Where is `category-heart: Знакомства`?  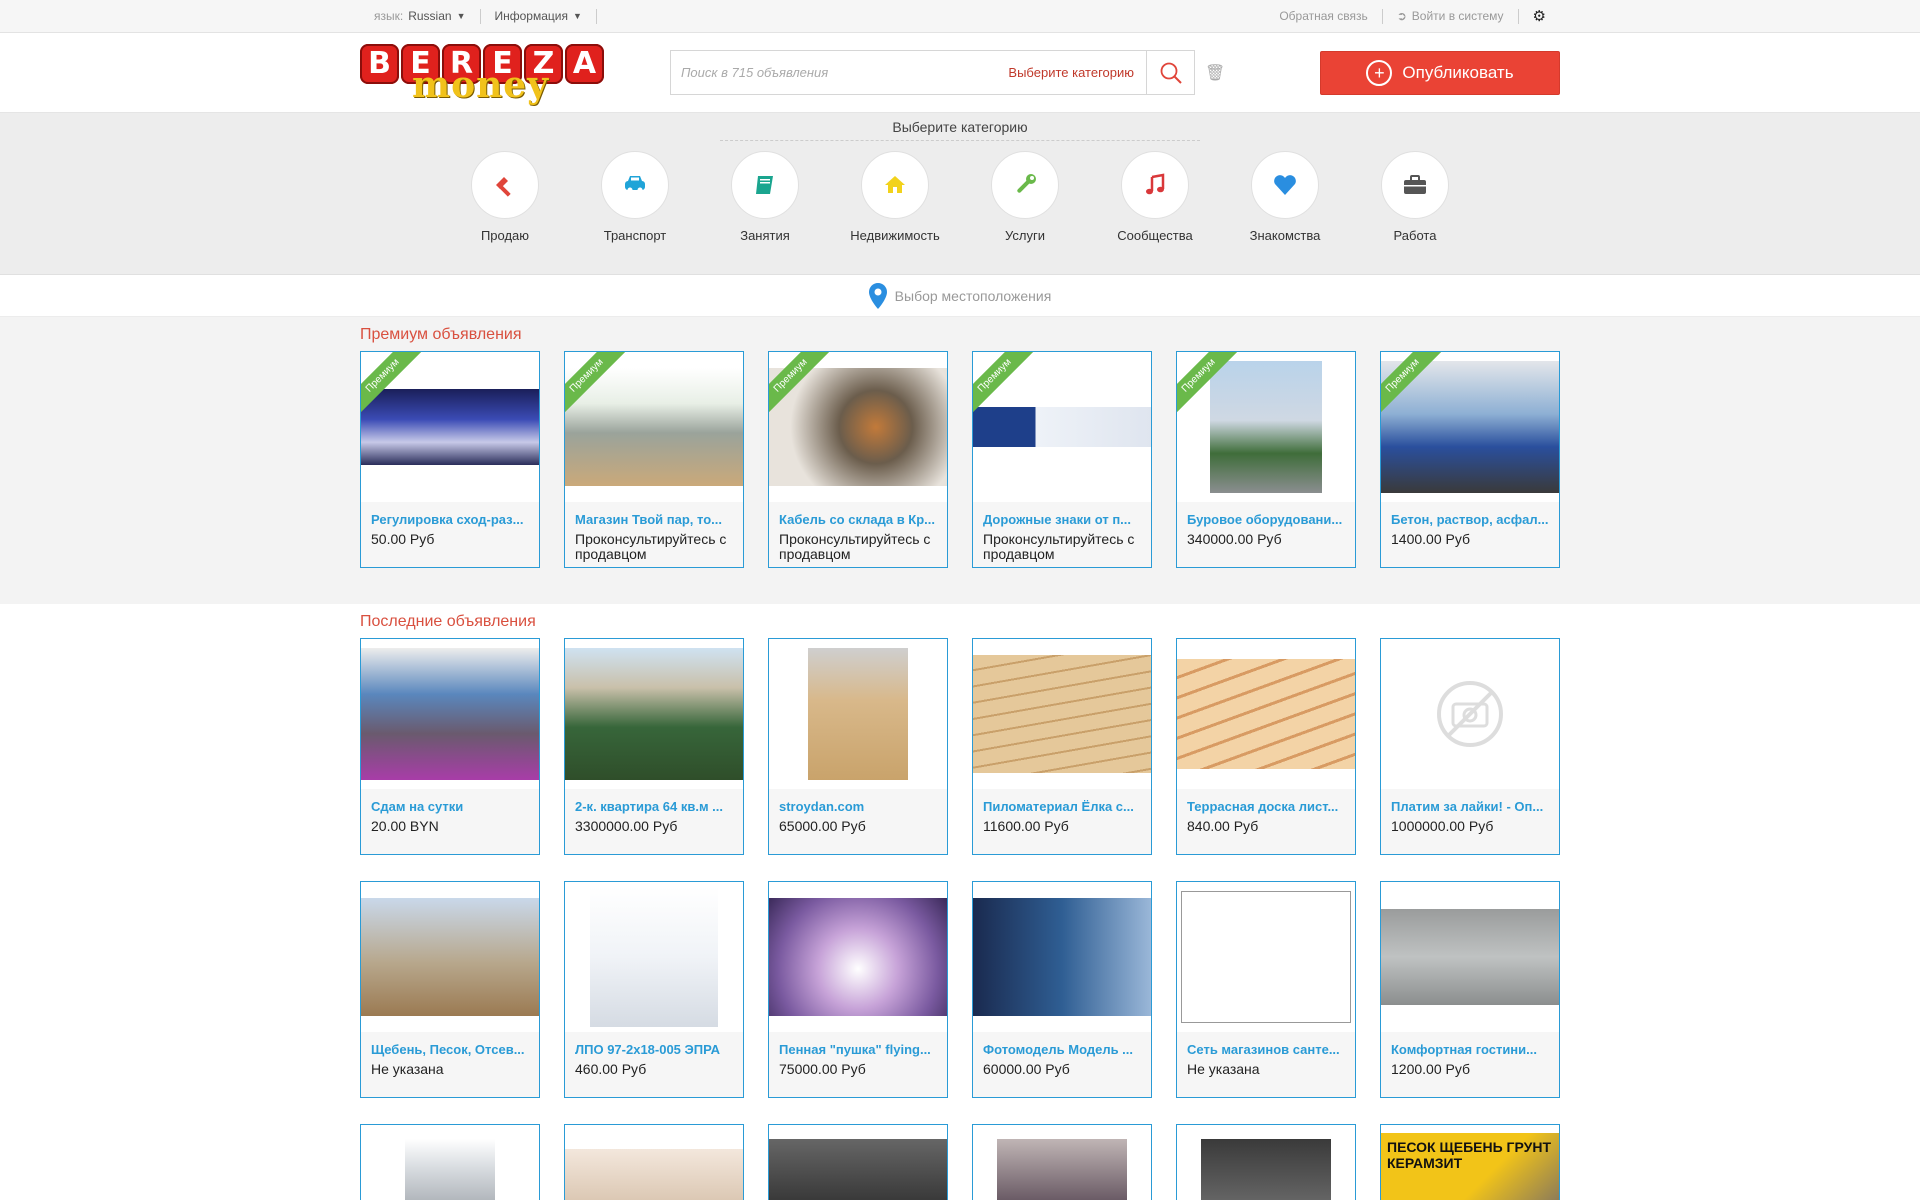
category-heart: Знакомства is located at coordinates (1285, 197).